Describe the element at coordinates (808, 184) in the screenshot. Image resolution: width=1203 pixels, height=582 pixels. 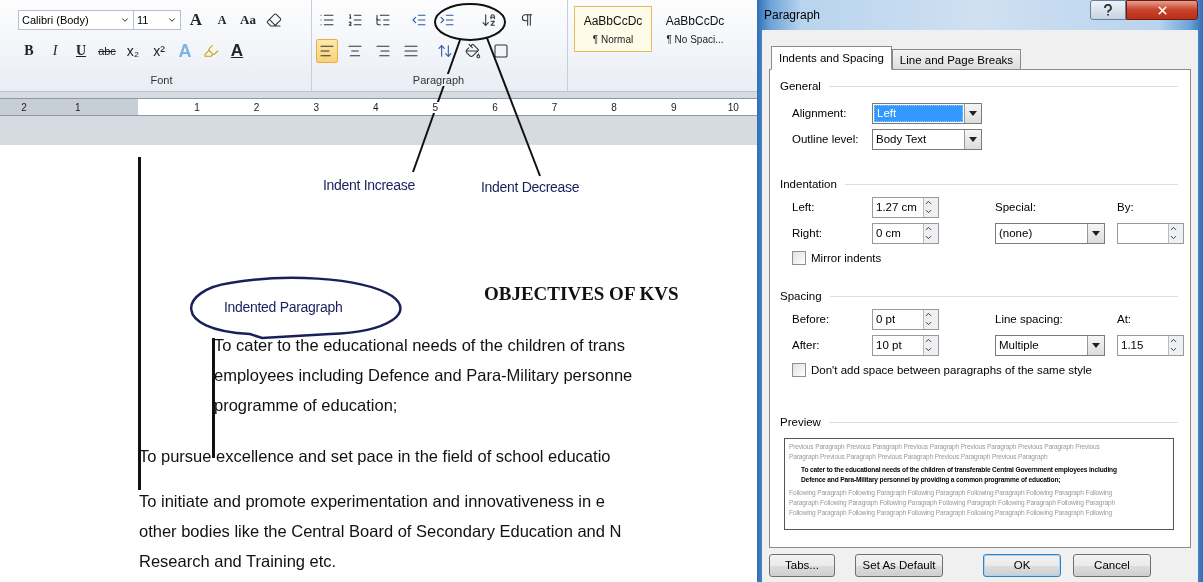
I see `section-label: Indentation` at that location.